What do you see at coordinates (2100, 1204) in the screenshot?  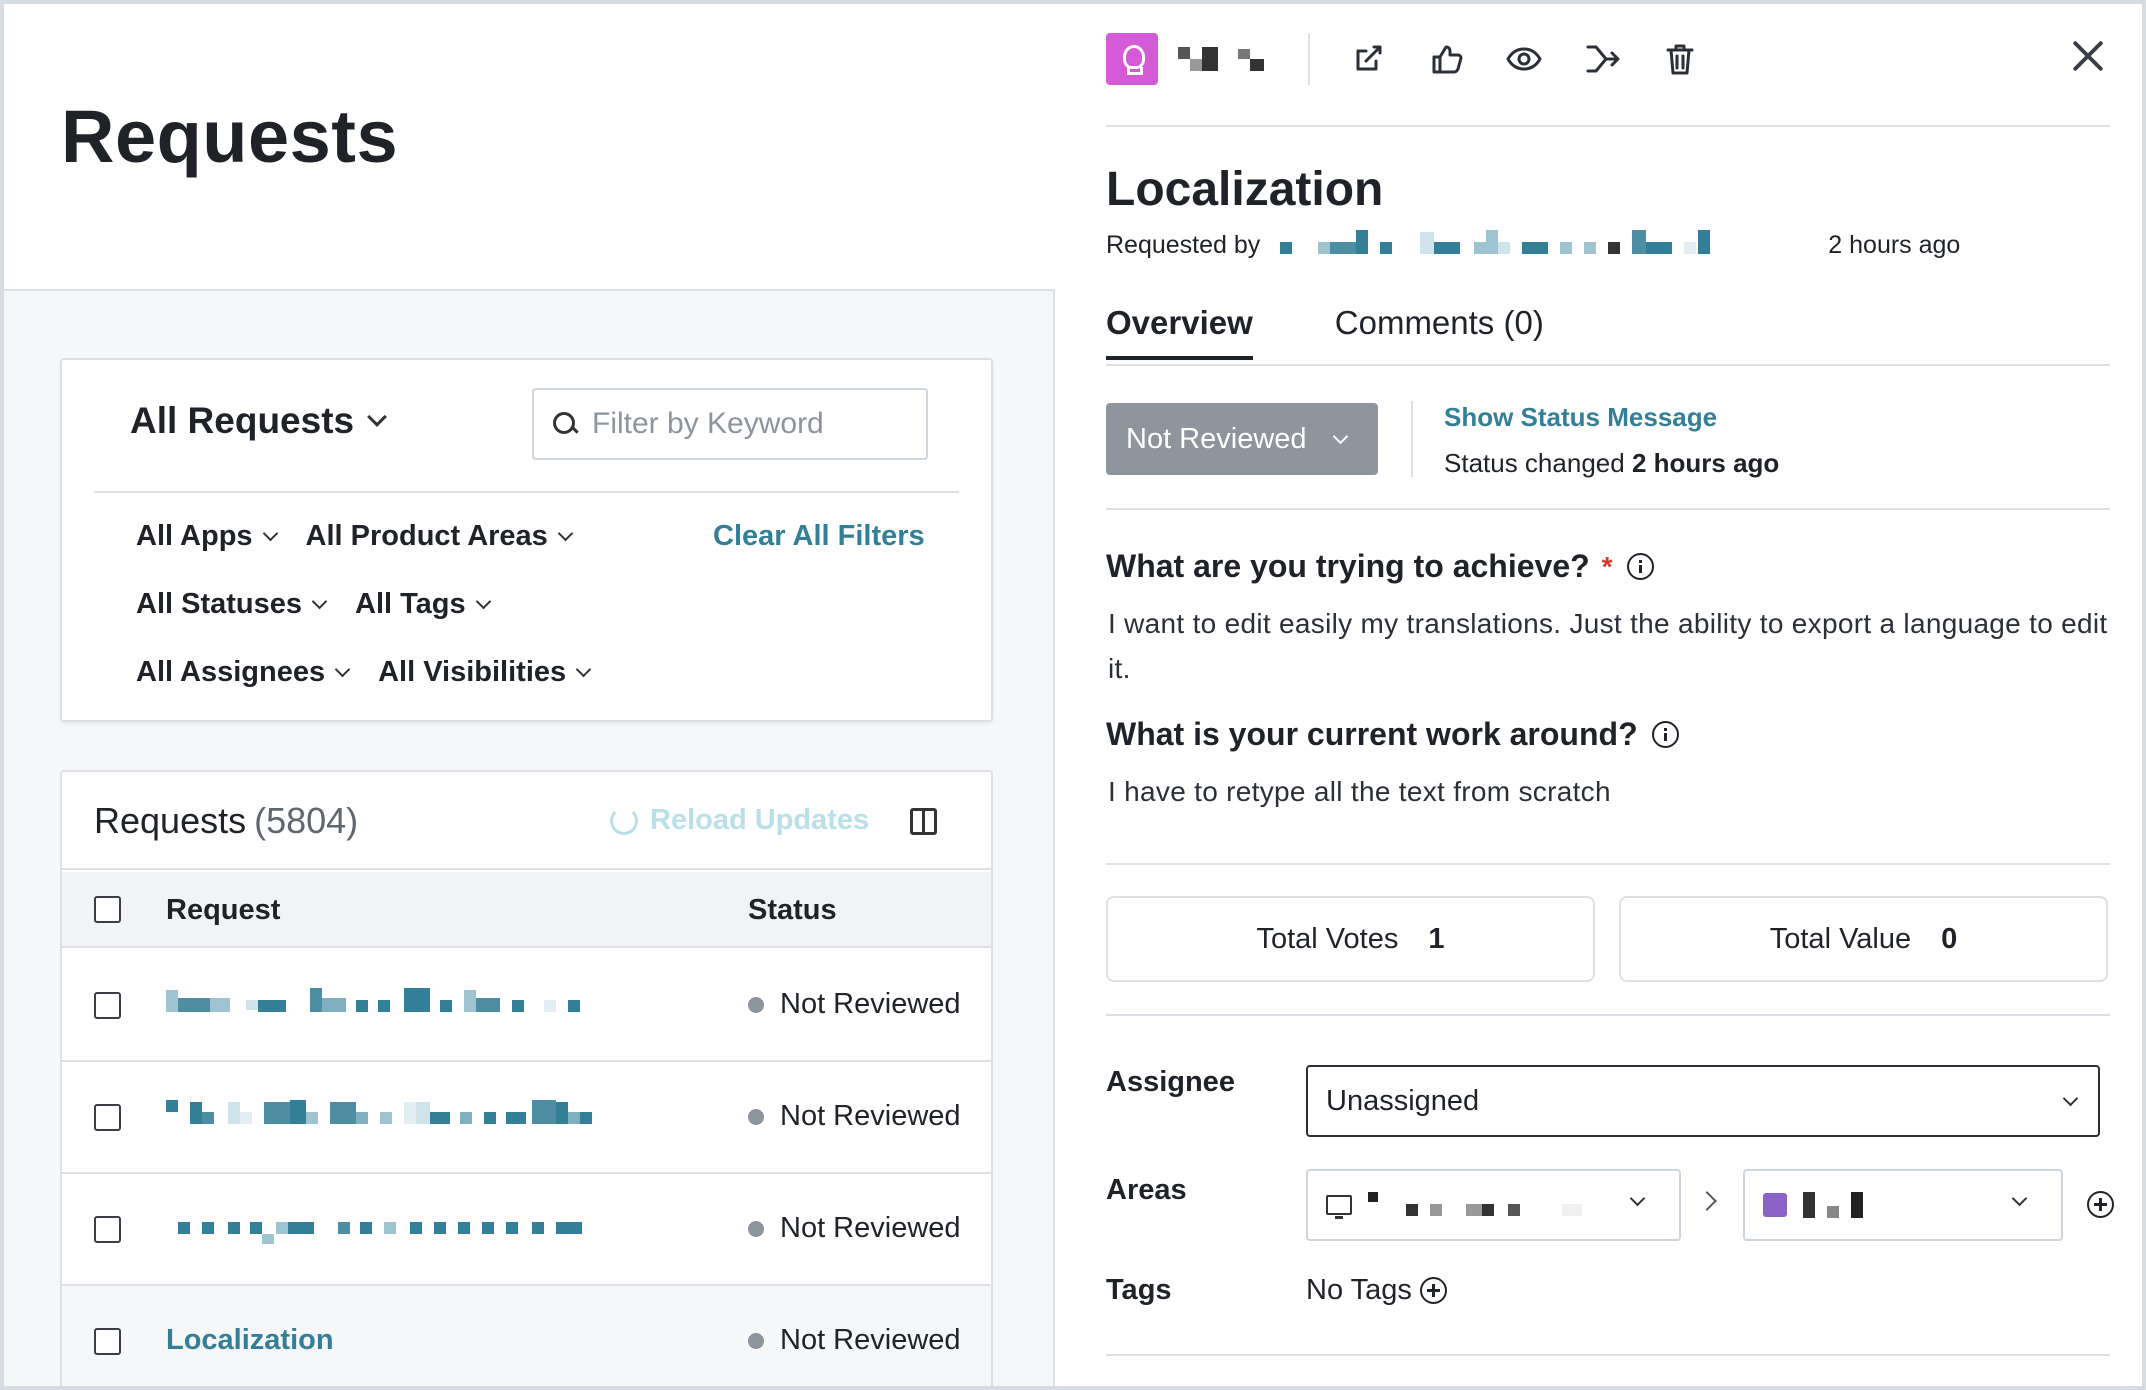 I see `add-area-icon` at bounding box center [2100, 1204].